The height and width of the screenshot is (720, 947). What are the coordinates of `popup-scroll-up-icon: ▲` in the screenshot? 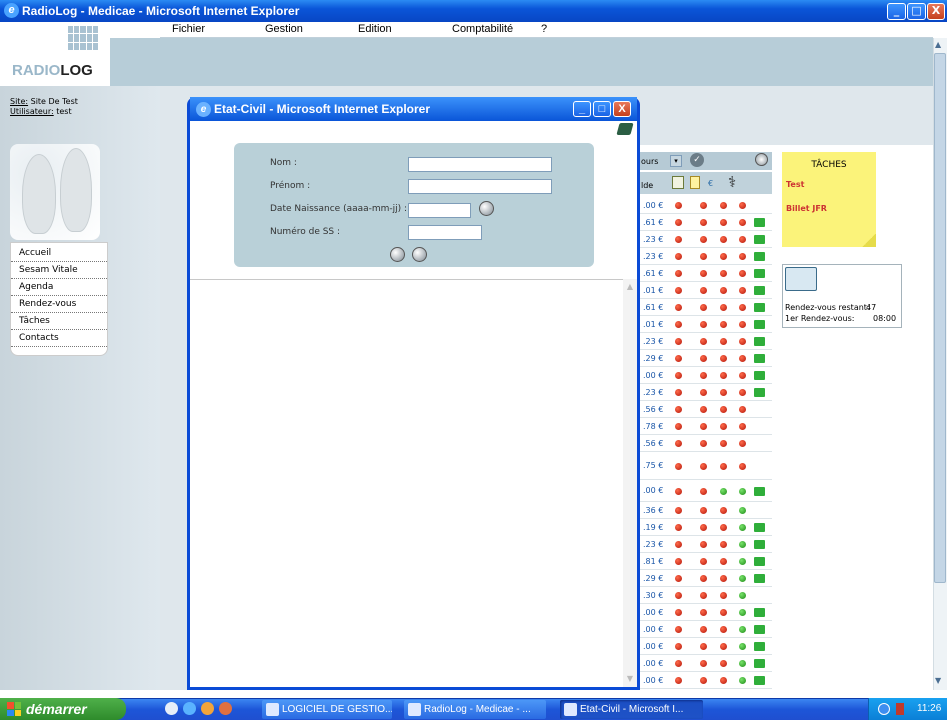 It's located at (630, 287).